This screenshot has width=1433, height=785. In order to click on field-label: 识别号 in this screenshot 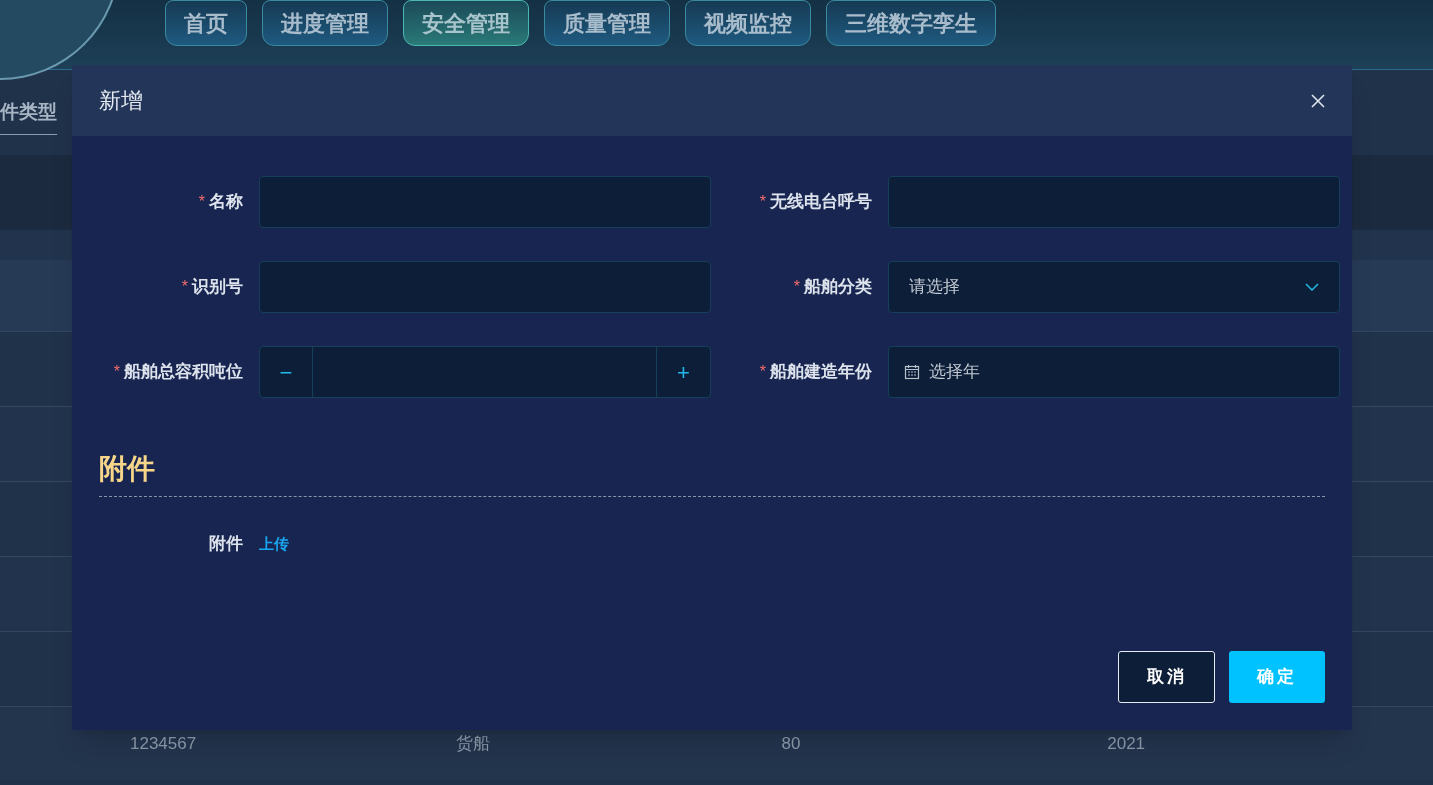, I will do `click(217, 287)`.